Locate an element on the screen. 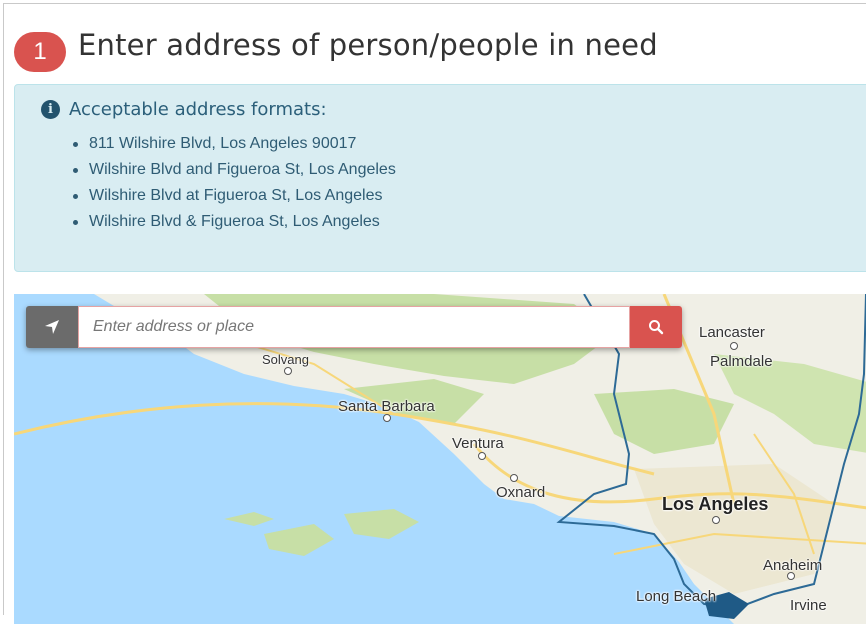 The image size is (866, 624). map-label-irvine: Irvine is located at coordinates (808, 605).